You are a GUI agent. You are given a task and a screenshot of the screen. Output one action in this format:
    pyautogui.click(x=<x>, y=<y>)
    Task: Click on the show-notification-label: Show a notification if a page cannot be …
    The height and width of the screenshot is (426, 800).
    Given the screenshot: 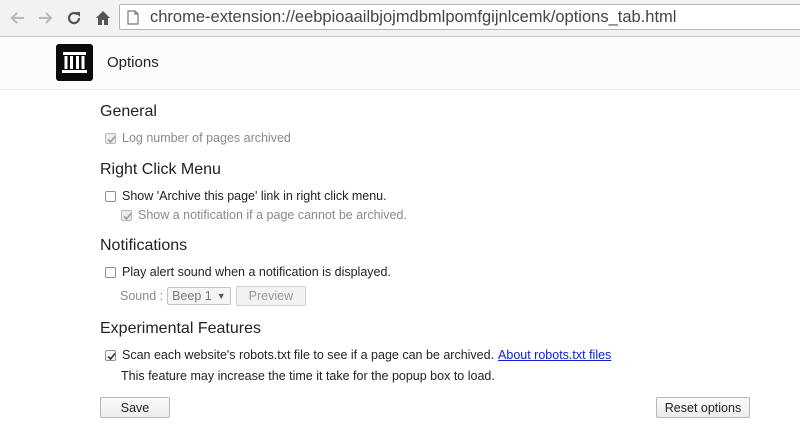 What is the action you would take?
    pyautogui.click(x=272, y=215)
    